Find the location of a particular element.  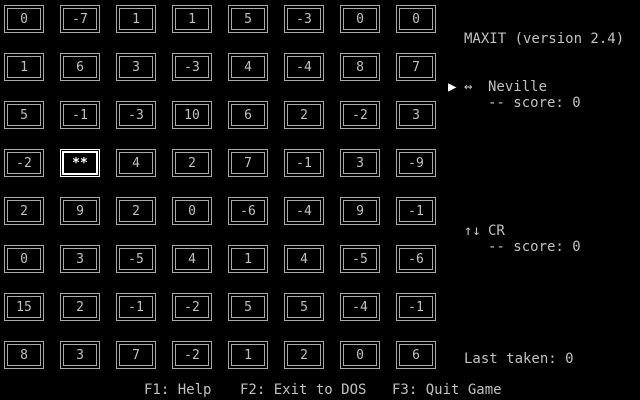

cell-value: 1 is located at coordinates (24, 67).